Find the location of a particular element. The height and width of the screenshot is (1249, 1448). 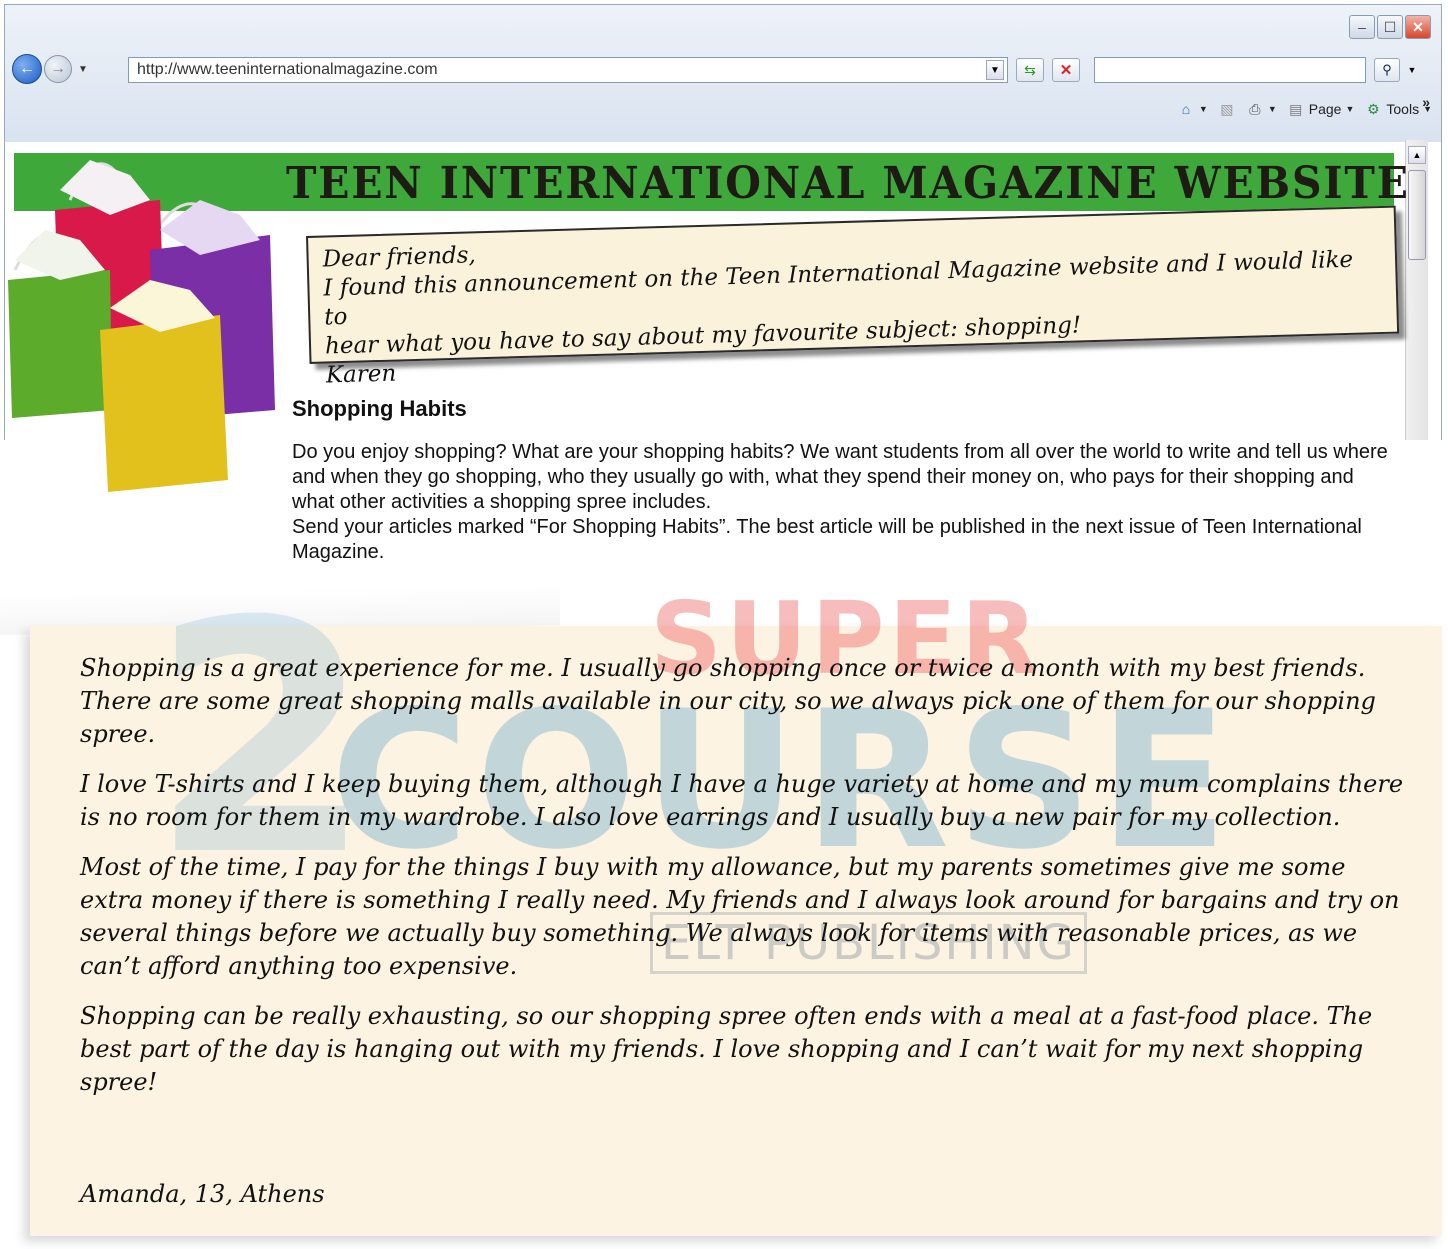

search-icon: ⚲ is located at coordinates (1387, 70).